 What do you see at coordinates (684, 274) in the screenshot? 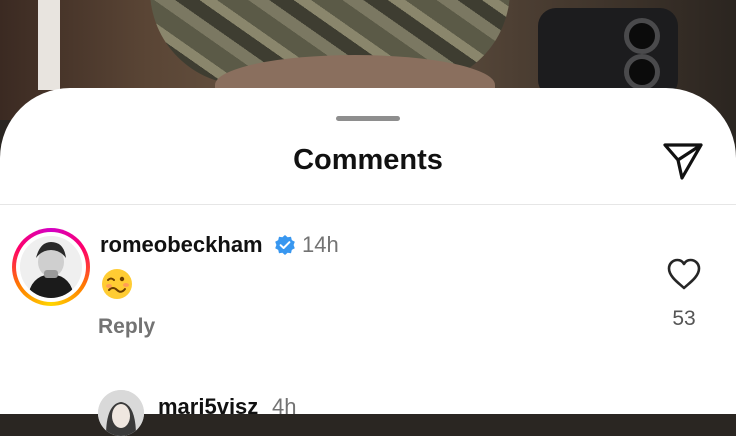
I see `heart-icon` at bounding box center [684, 274].